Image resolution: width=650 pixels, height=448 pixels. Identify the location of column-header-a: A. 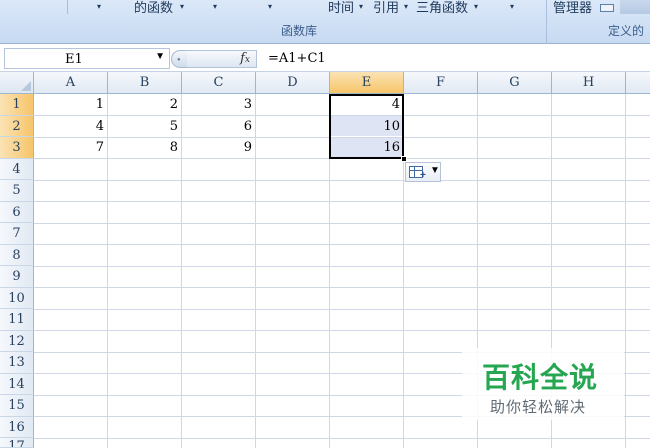
(71, 83).